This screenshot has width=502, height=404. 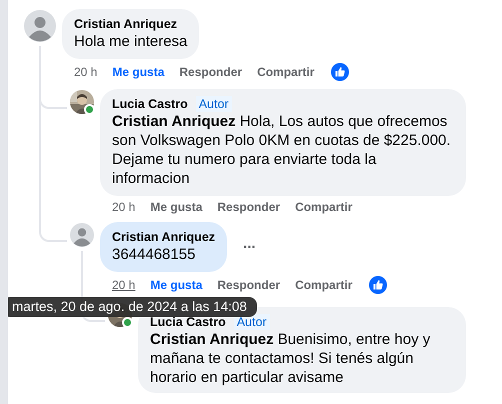 What do you see at coordinates (132, 307) in the screenshot?
I see `date-tooltip: martes, 20 de ago. de 2024 a las 14:08` at bounding box center [132, 307].